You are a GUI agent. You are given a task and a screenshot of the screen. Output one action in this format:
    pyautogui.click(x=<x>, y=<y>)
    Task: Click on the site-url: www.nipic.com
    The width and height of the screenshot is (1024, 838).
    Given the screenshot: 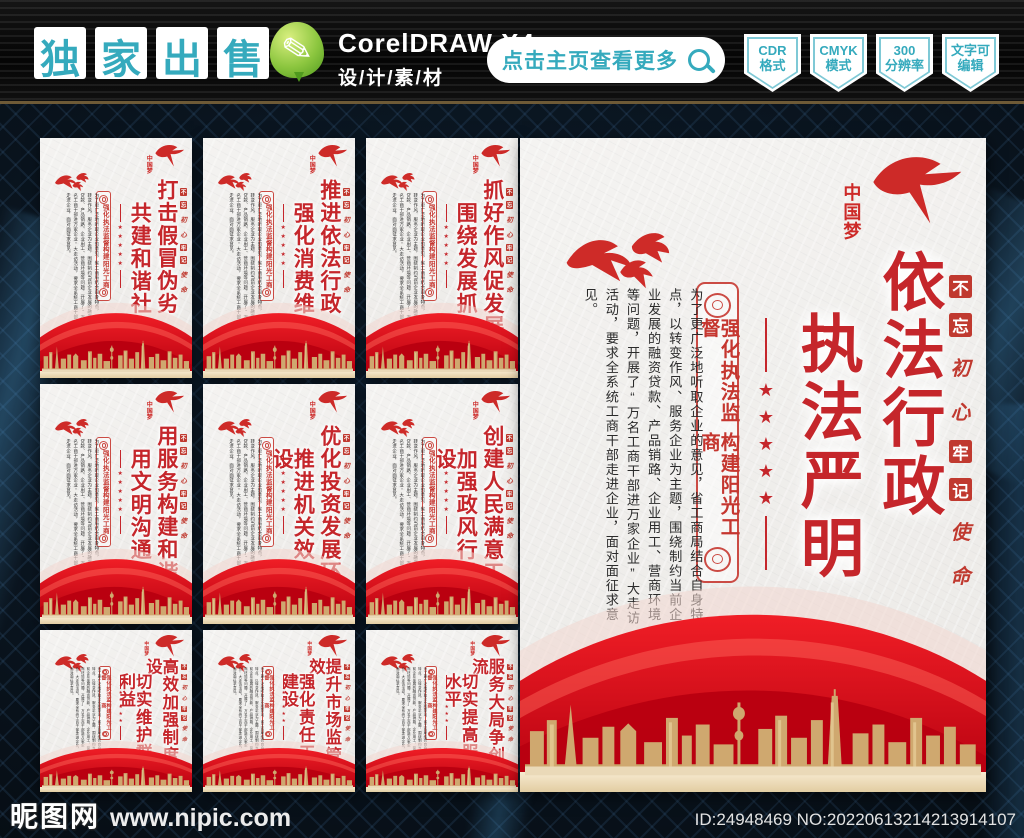 What is the action you would take?
    pyautogui.click(x=201, y=818)
    